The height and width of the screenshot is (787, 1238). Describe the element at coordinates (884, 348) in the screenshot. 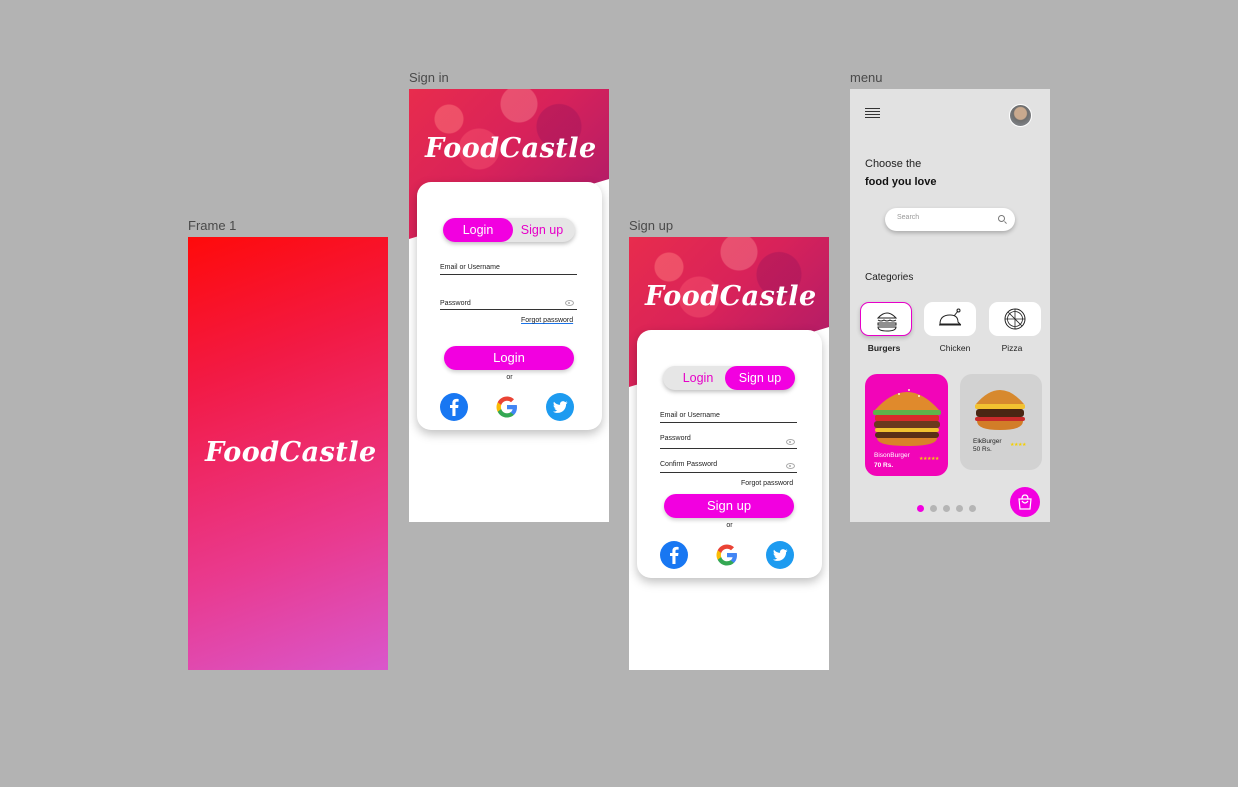

I see `category-label-burgers: Burgers` at that location.